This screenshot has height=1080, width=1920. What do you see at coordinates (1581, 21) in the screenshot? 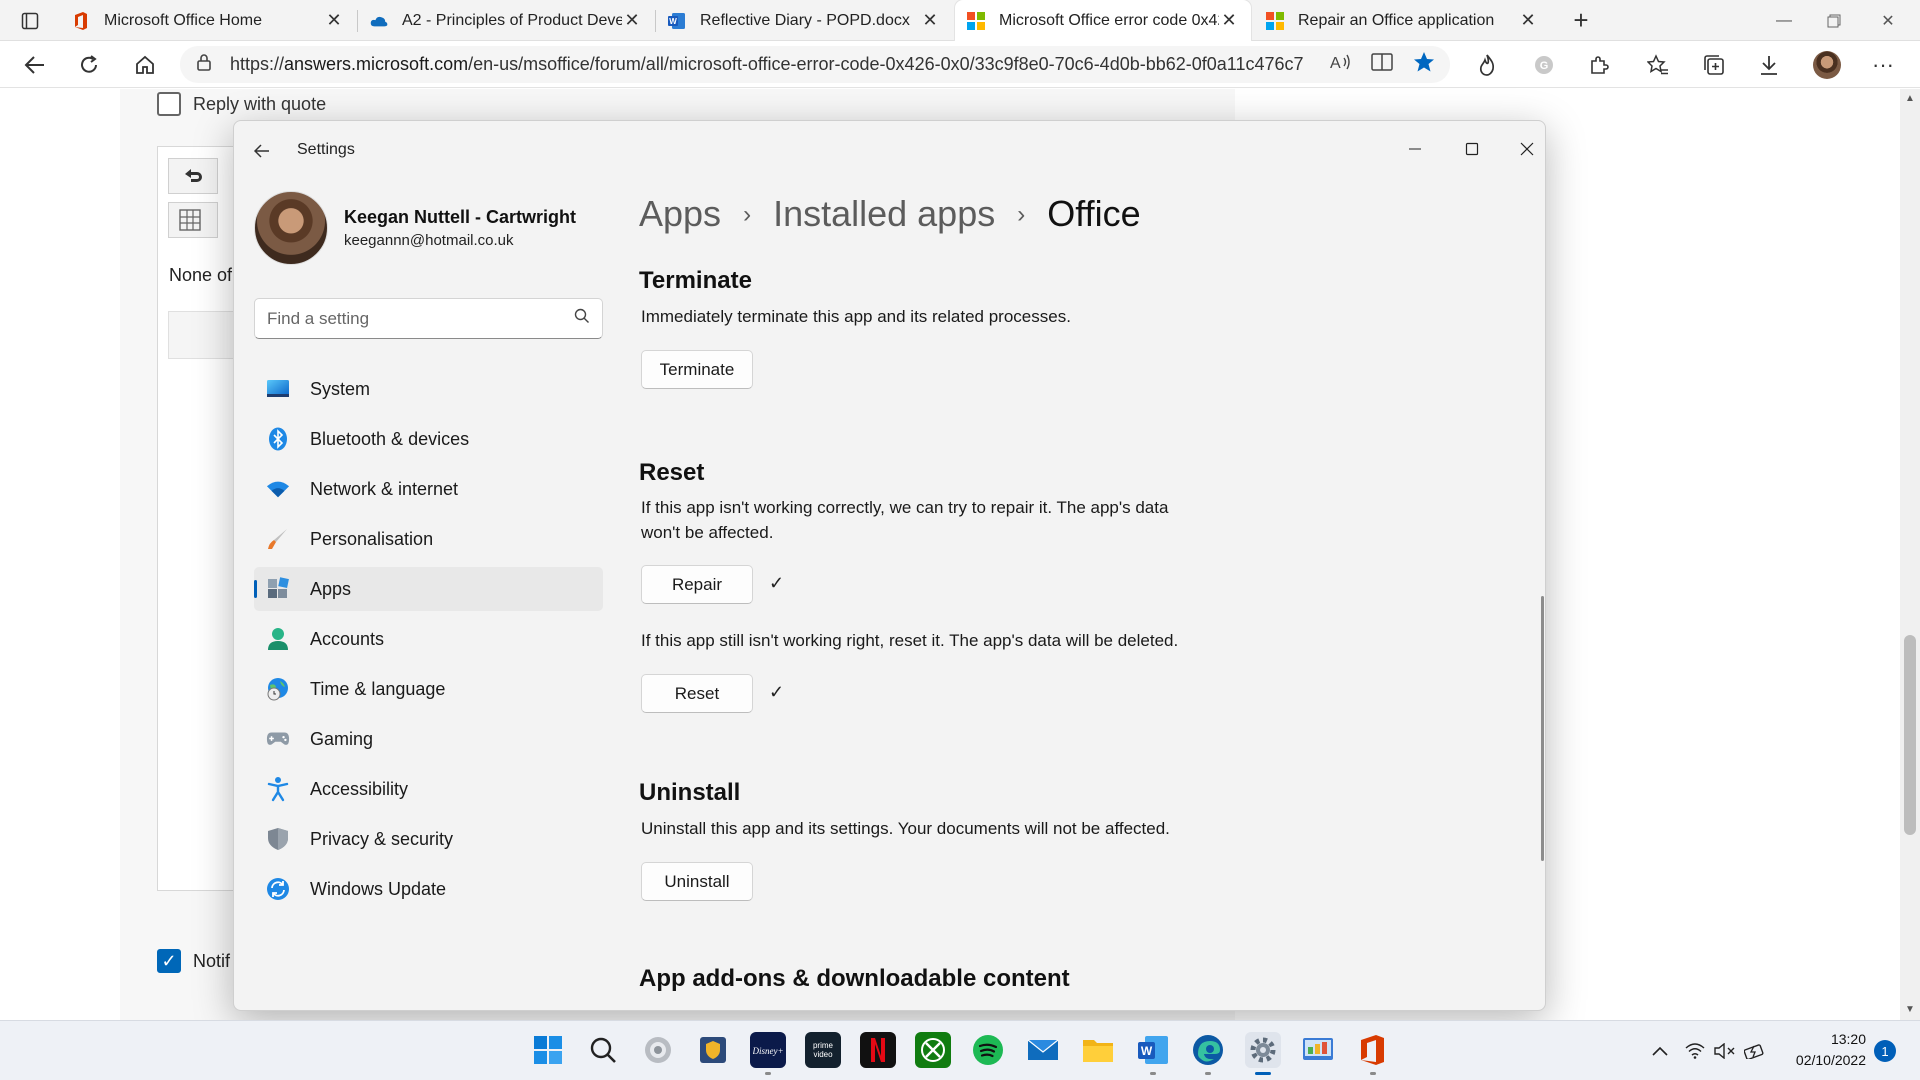
I see `new-tab-button: +` at bounding box center [1581, 21].